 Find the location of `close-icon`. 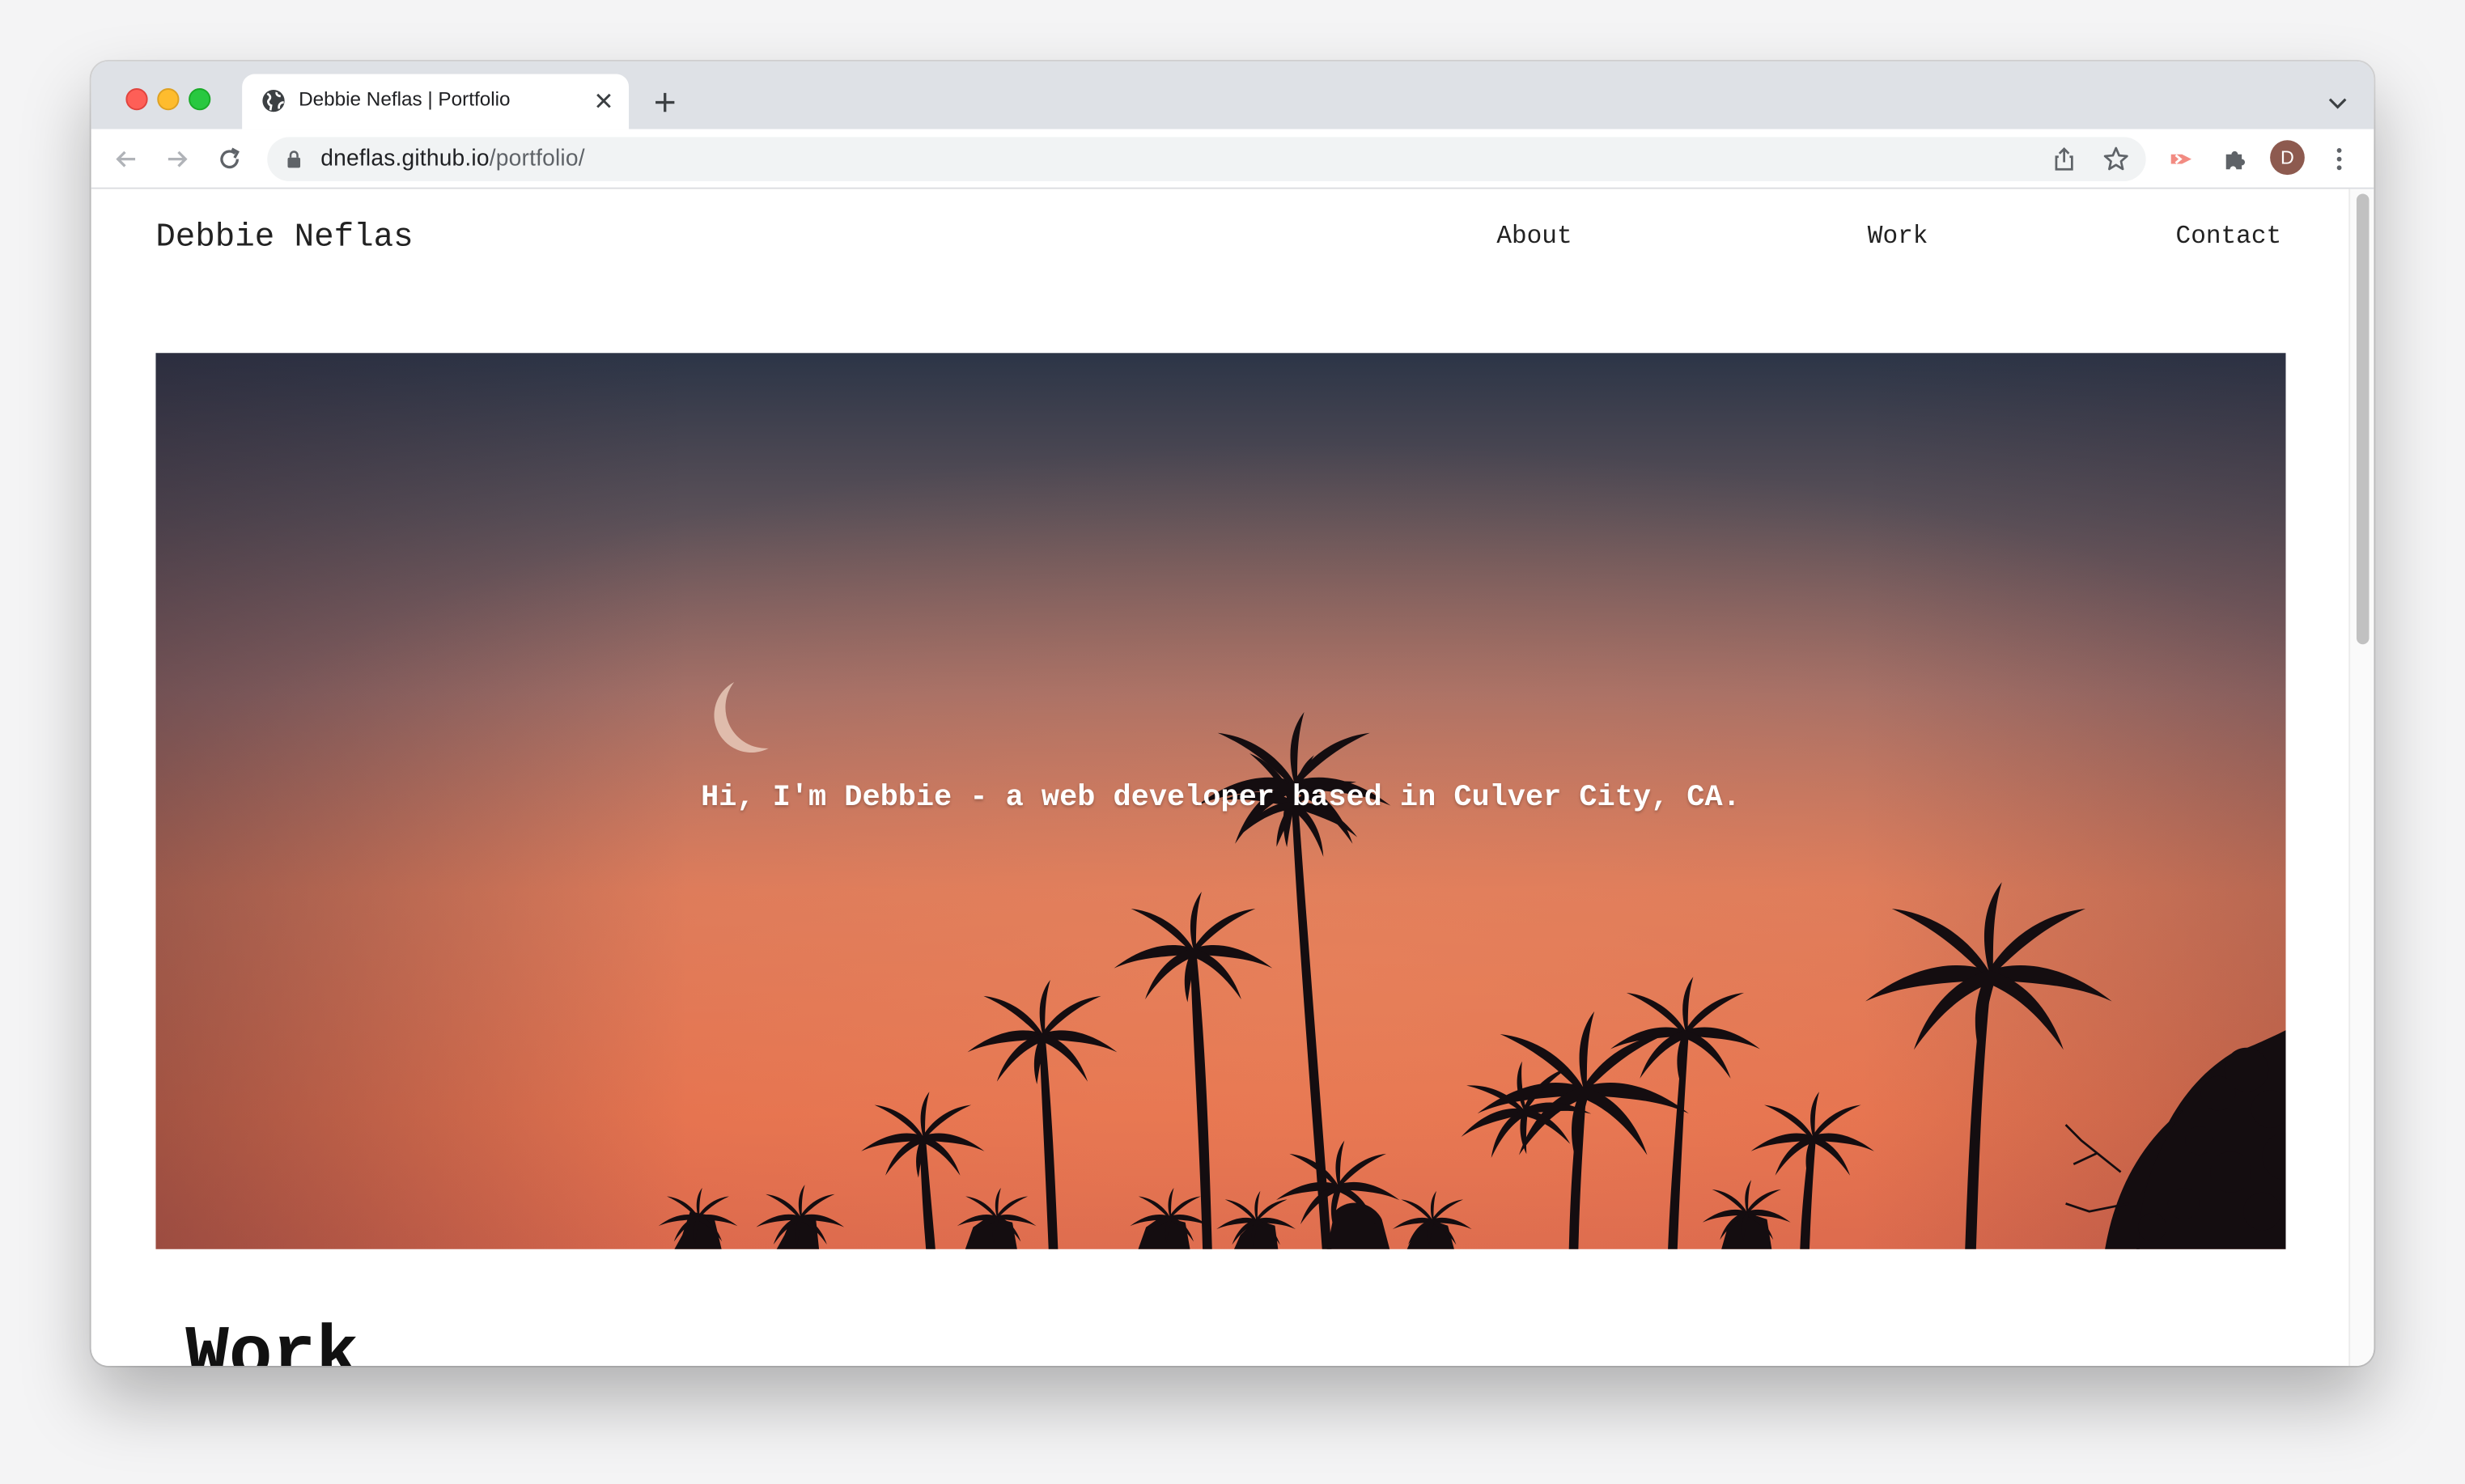

close-icon is located at coordinates (603, 101).